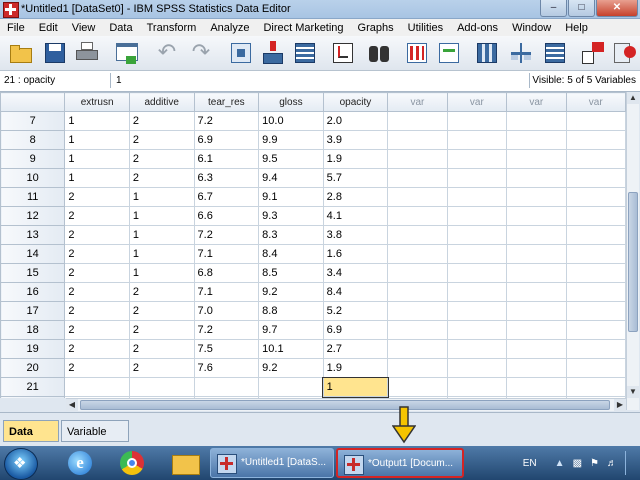 The height and width of the screenshot is (480, 640). Describe the element at coordinates (72, 405) in the screenshot. I see `scroll-left-icon: ◀` at that location.